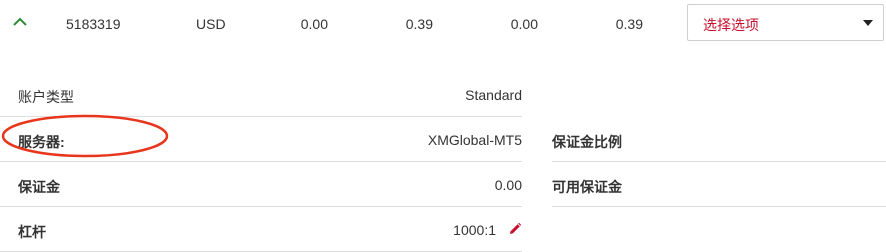 The image size is (886, 252). I want to click on detail-row-free-margin: 可用保证金, so click(719, 184).